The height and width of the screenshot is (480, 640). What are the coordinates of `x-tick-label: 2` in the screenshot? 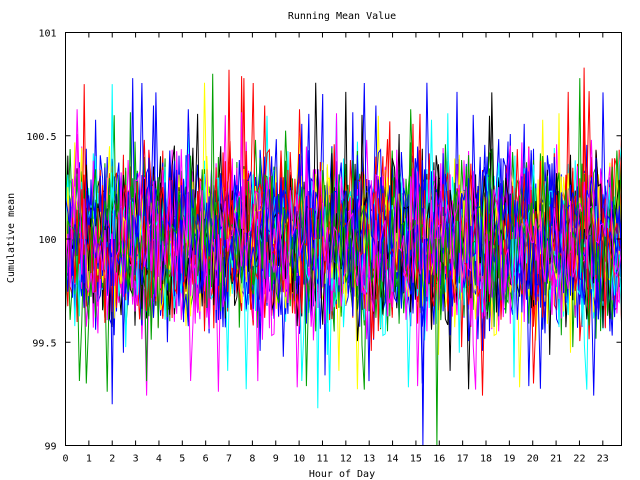 It's located at (112, 459).